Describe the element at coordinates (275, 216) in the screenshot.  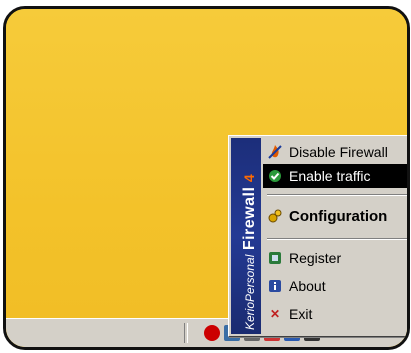
I see `gears-icon` at that location.